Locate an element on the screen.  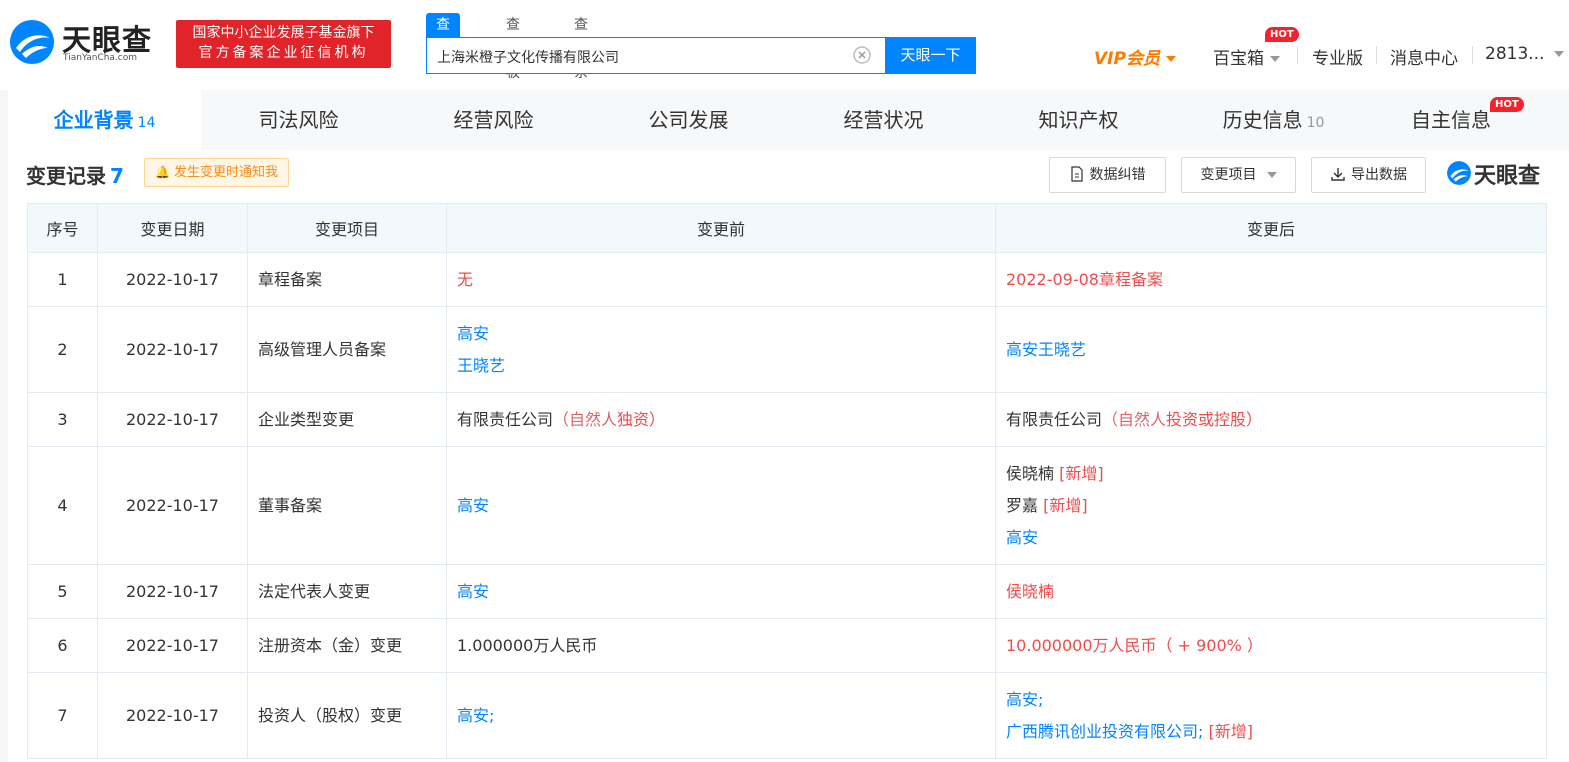
tab-enterprise-background: 企业背景 14 is located at coordinates (104, 120).